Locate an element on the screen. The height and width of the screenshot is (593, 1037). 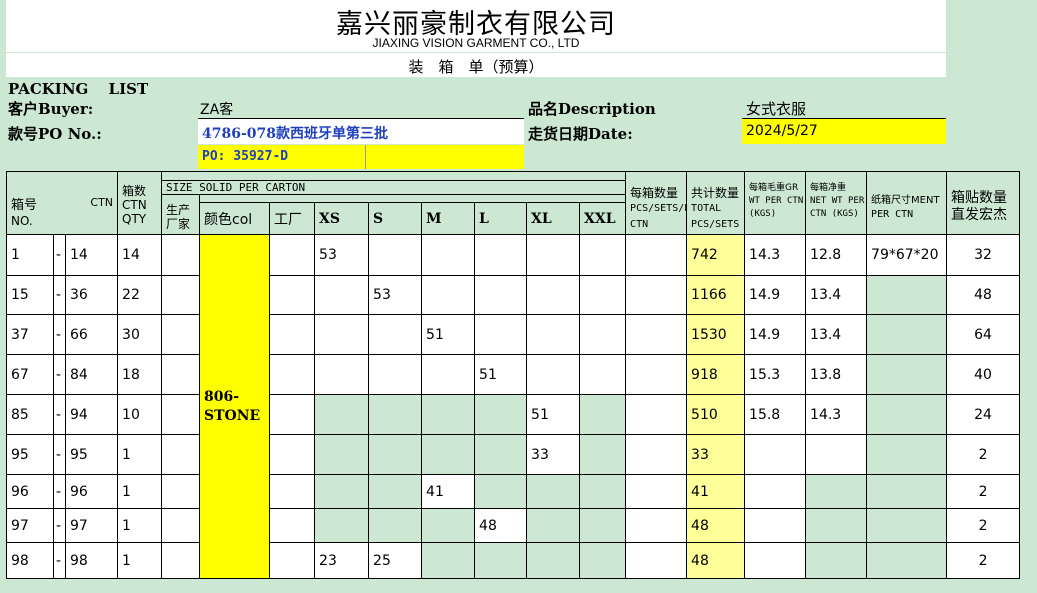
box-no-en-header: NO. is located at coordinates (22, 221).